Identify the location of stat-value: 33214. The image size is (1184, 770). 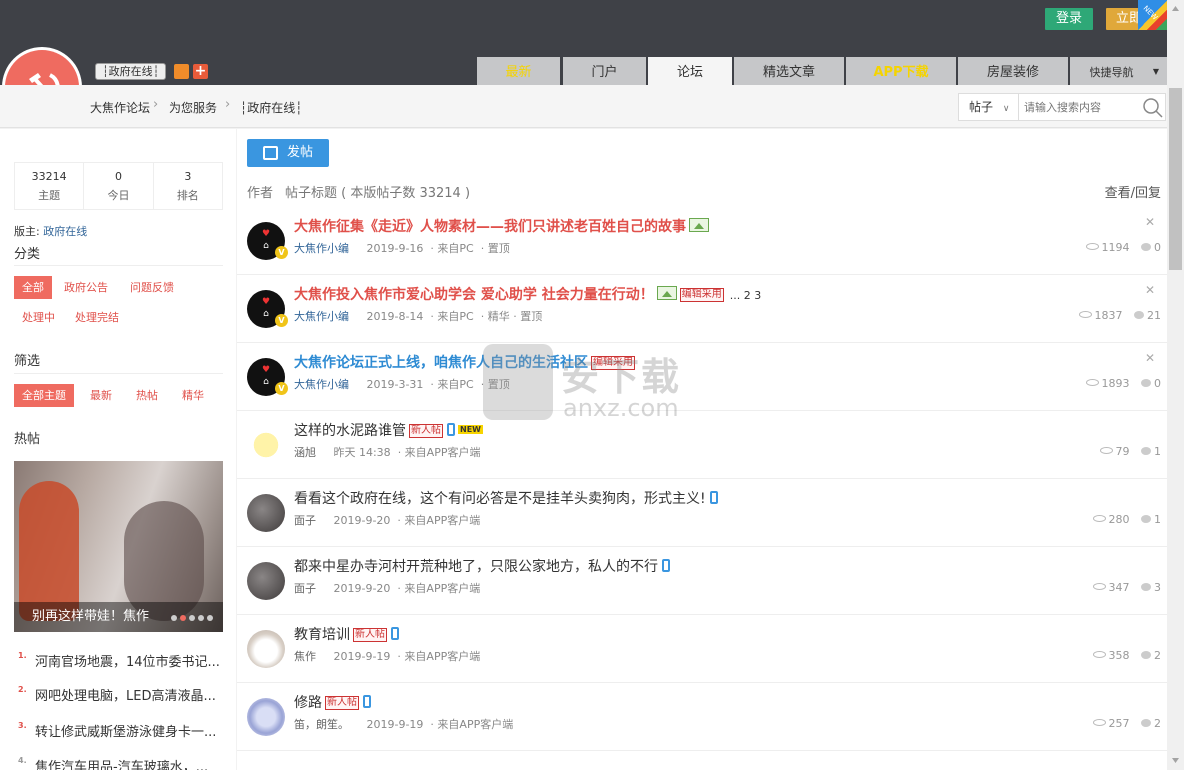
(49, 176).